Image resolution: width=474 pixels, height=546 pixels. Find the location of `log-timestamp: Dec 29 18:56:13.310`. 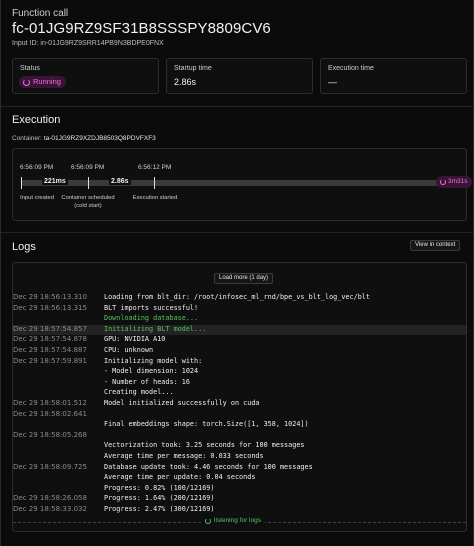

log-timestamp: Dec 29 18:56:13.310 is located at coordinates (50, 297).